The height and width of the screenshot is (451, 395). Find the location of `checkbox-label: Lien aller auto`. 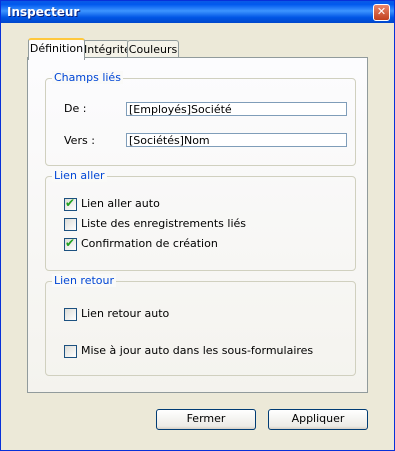

checkbox-label: Lien aller auto is located at coordinates (120, 203).